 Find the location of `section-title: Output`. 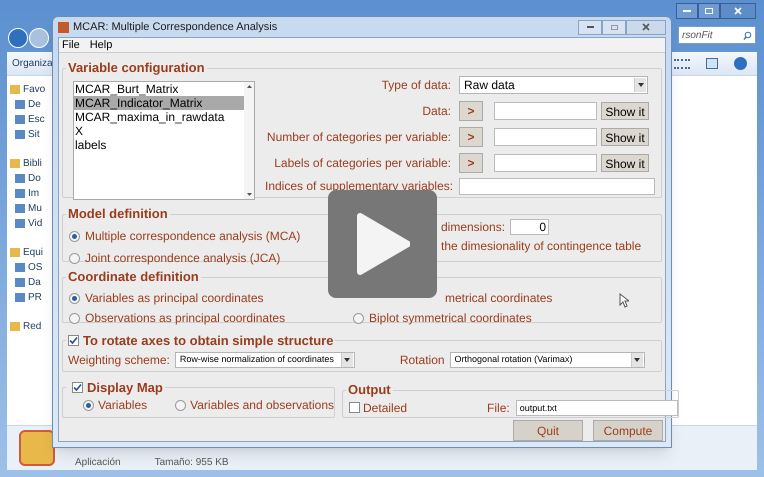

section-title: Output is located at coordinates (369, 389).